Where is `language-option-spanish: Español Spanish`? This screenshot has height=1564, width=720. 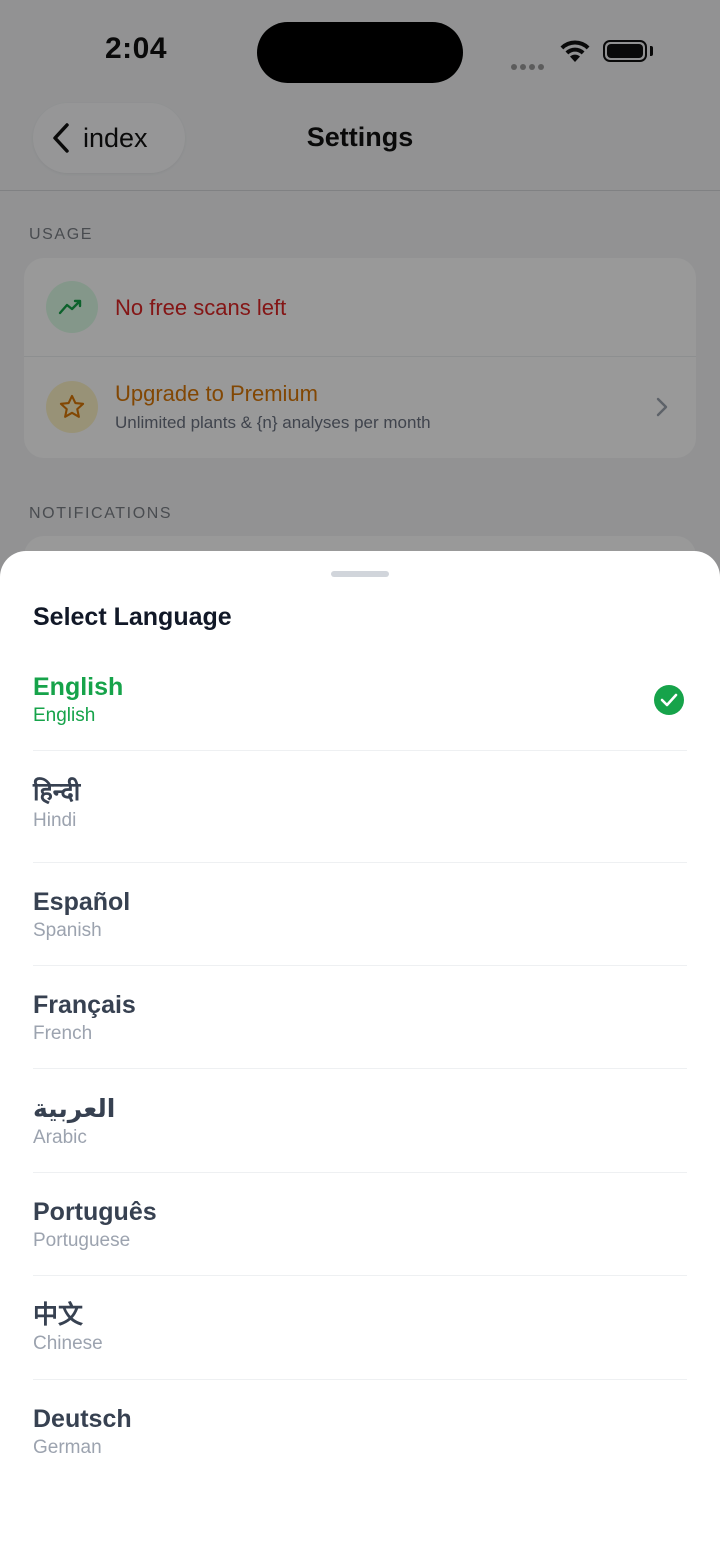 language-option-spanish: Español Spanish is located at coordinates (360, 915).